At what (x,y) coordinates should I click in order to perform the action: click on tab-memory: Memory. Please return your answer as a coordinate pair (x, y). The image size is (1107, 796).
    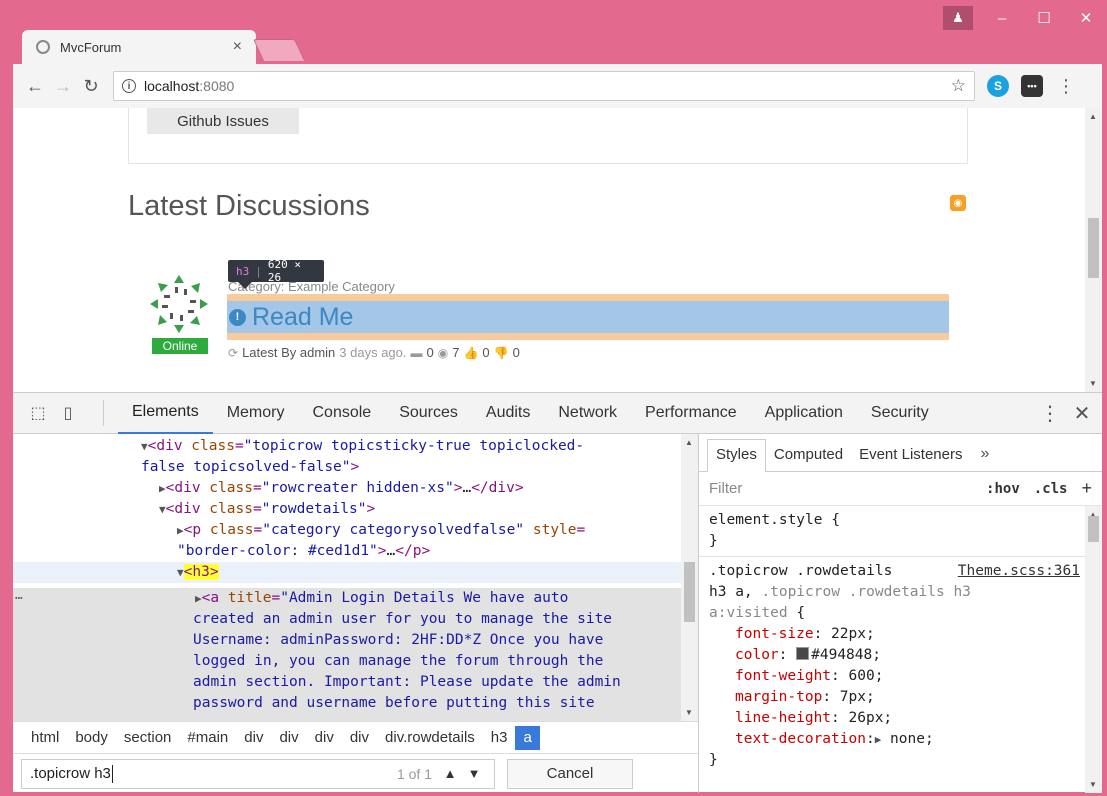
    Looking at the image, I should click on (256, 413).